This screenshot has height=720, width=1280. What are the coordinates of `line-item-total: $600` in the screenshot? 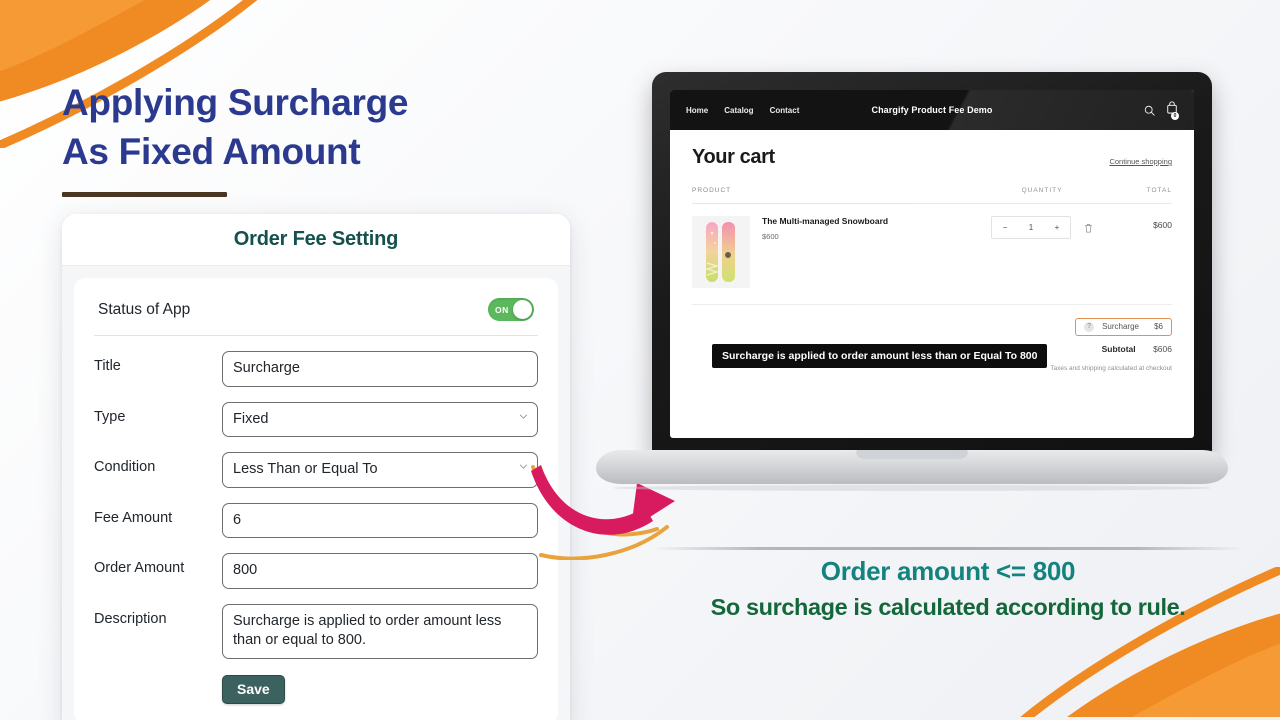 It's located at (1162, 225).